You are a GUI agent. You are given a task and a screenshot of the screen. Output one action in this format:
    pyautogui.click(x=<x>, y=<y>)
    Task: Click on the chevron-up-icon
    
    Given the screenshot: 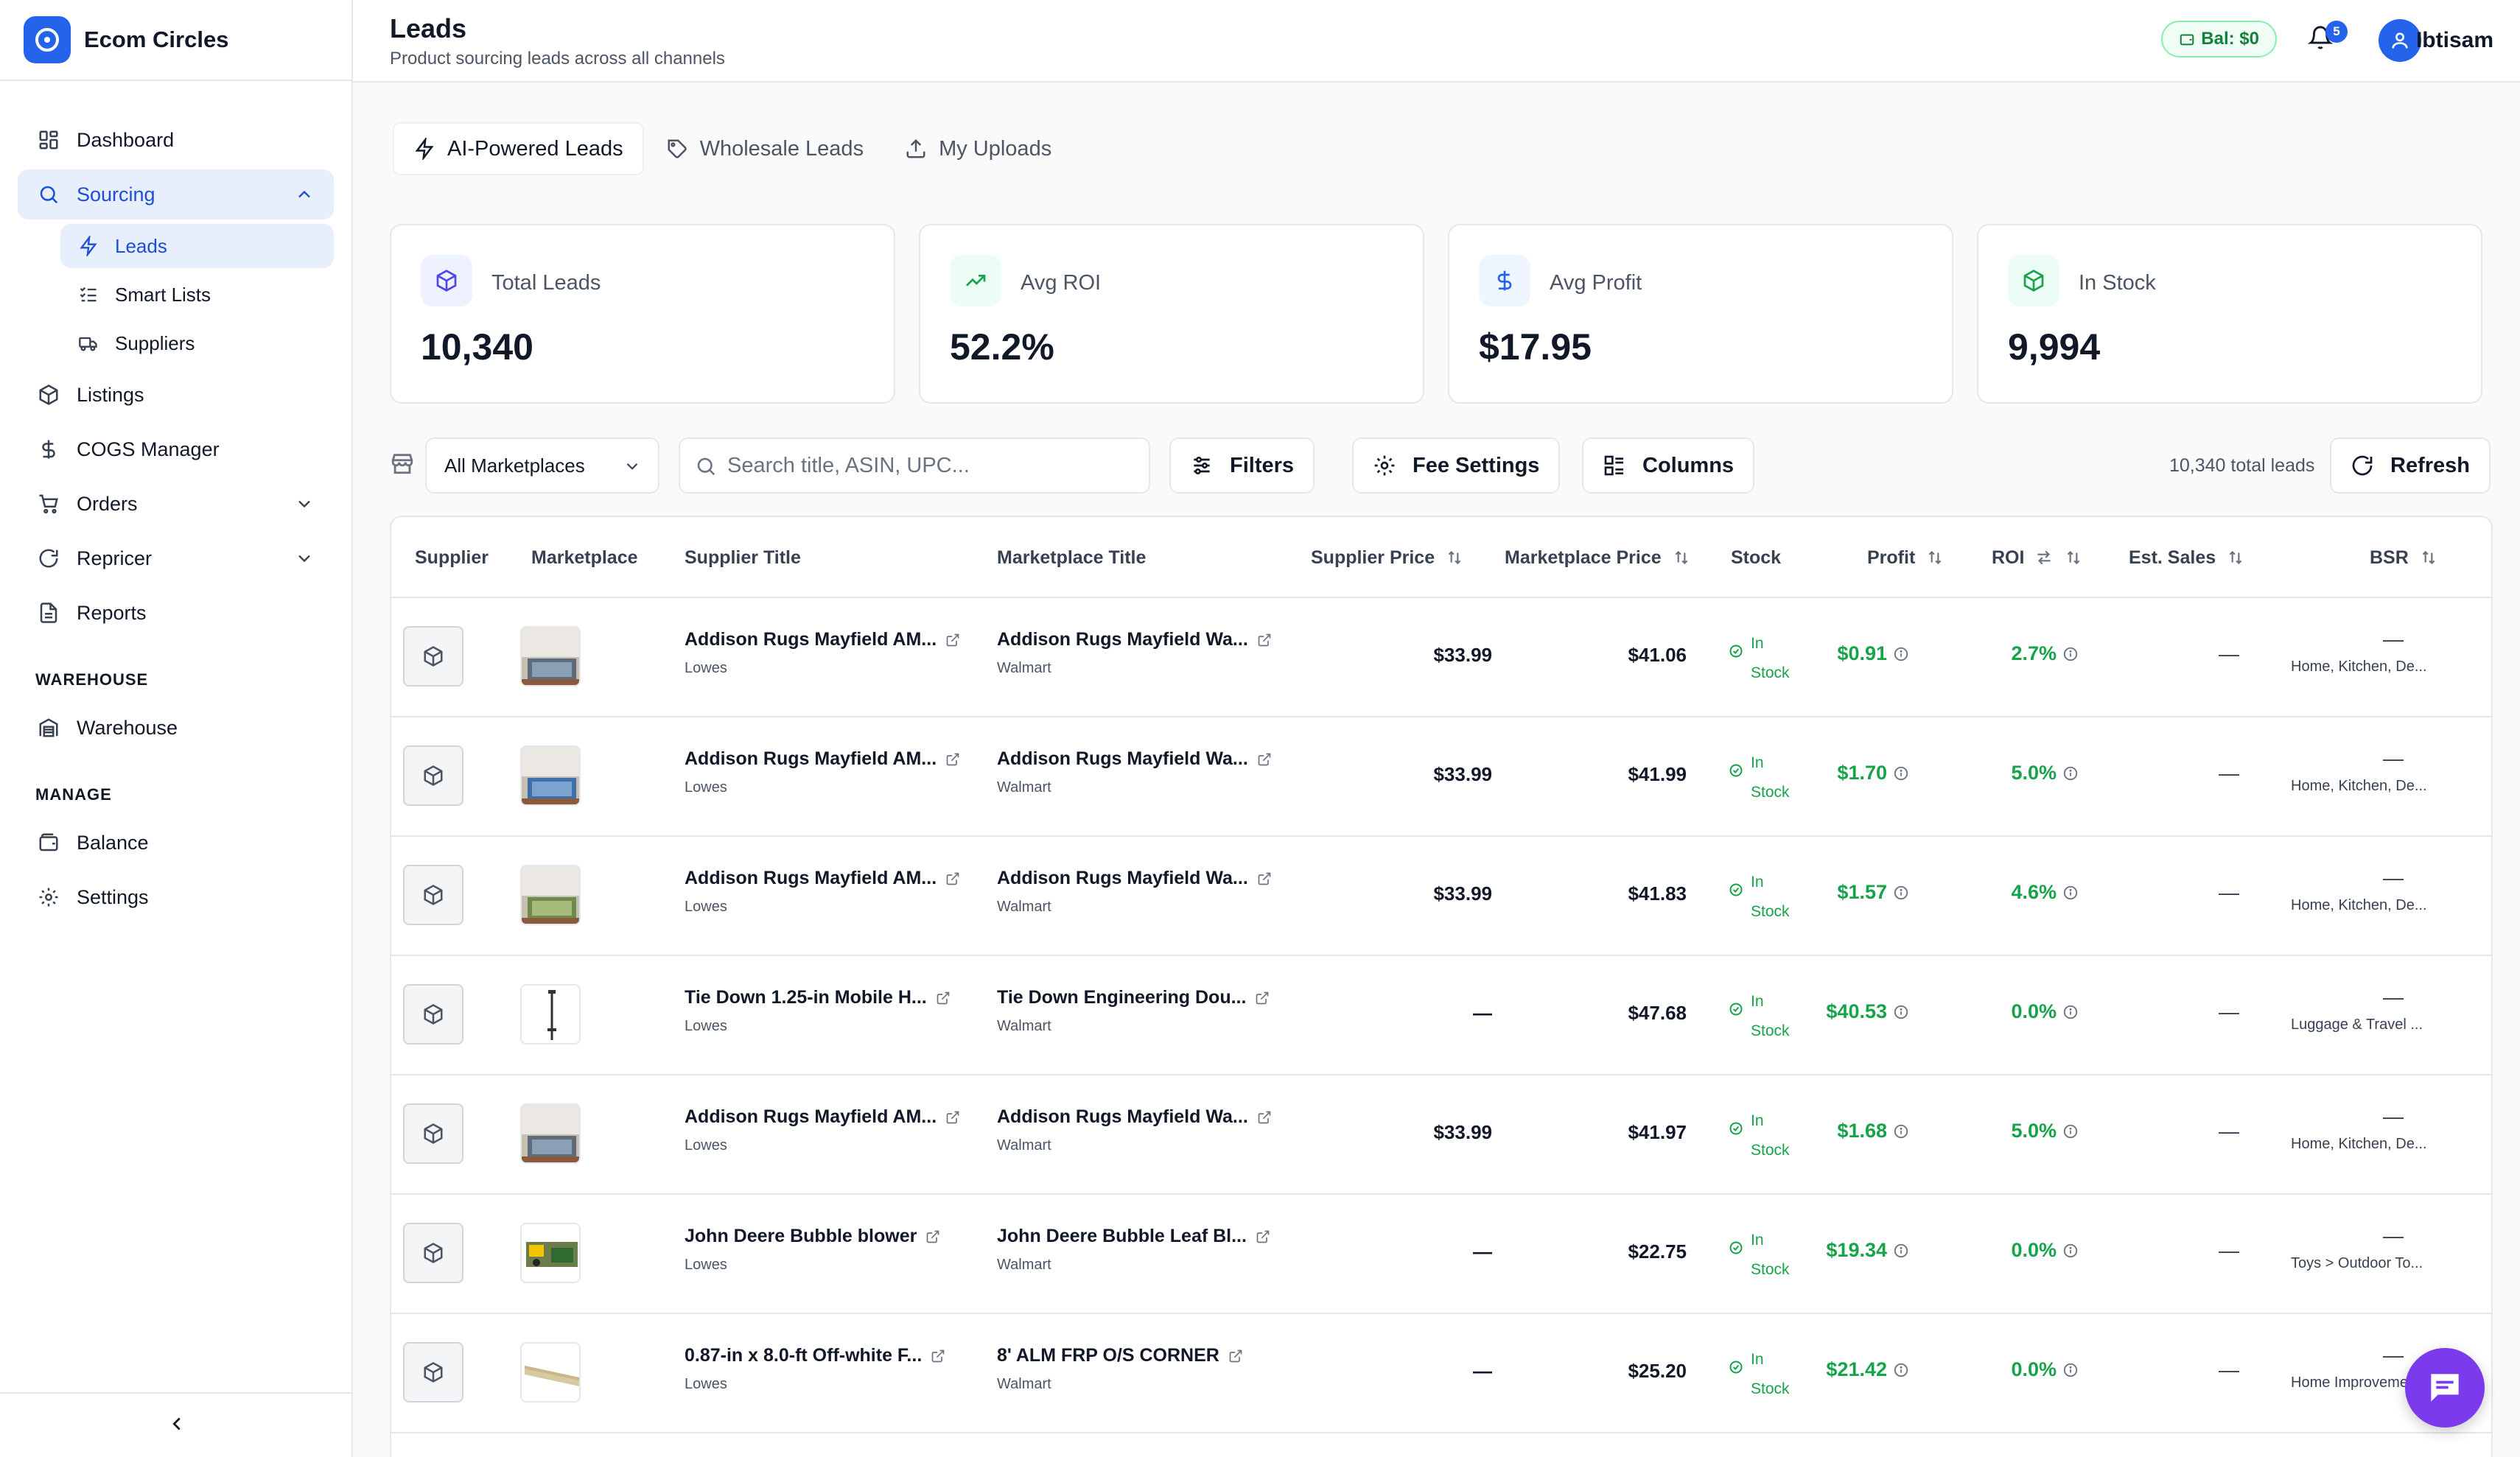 What is the action you would take?
    pyautogui.click(x=304, y=194)
    